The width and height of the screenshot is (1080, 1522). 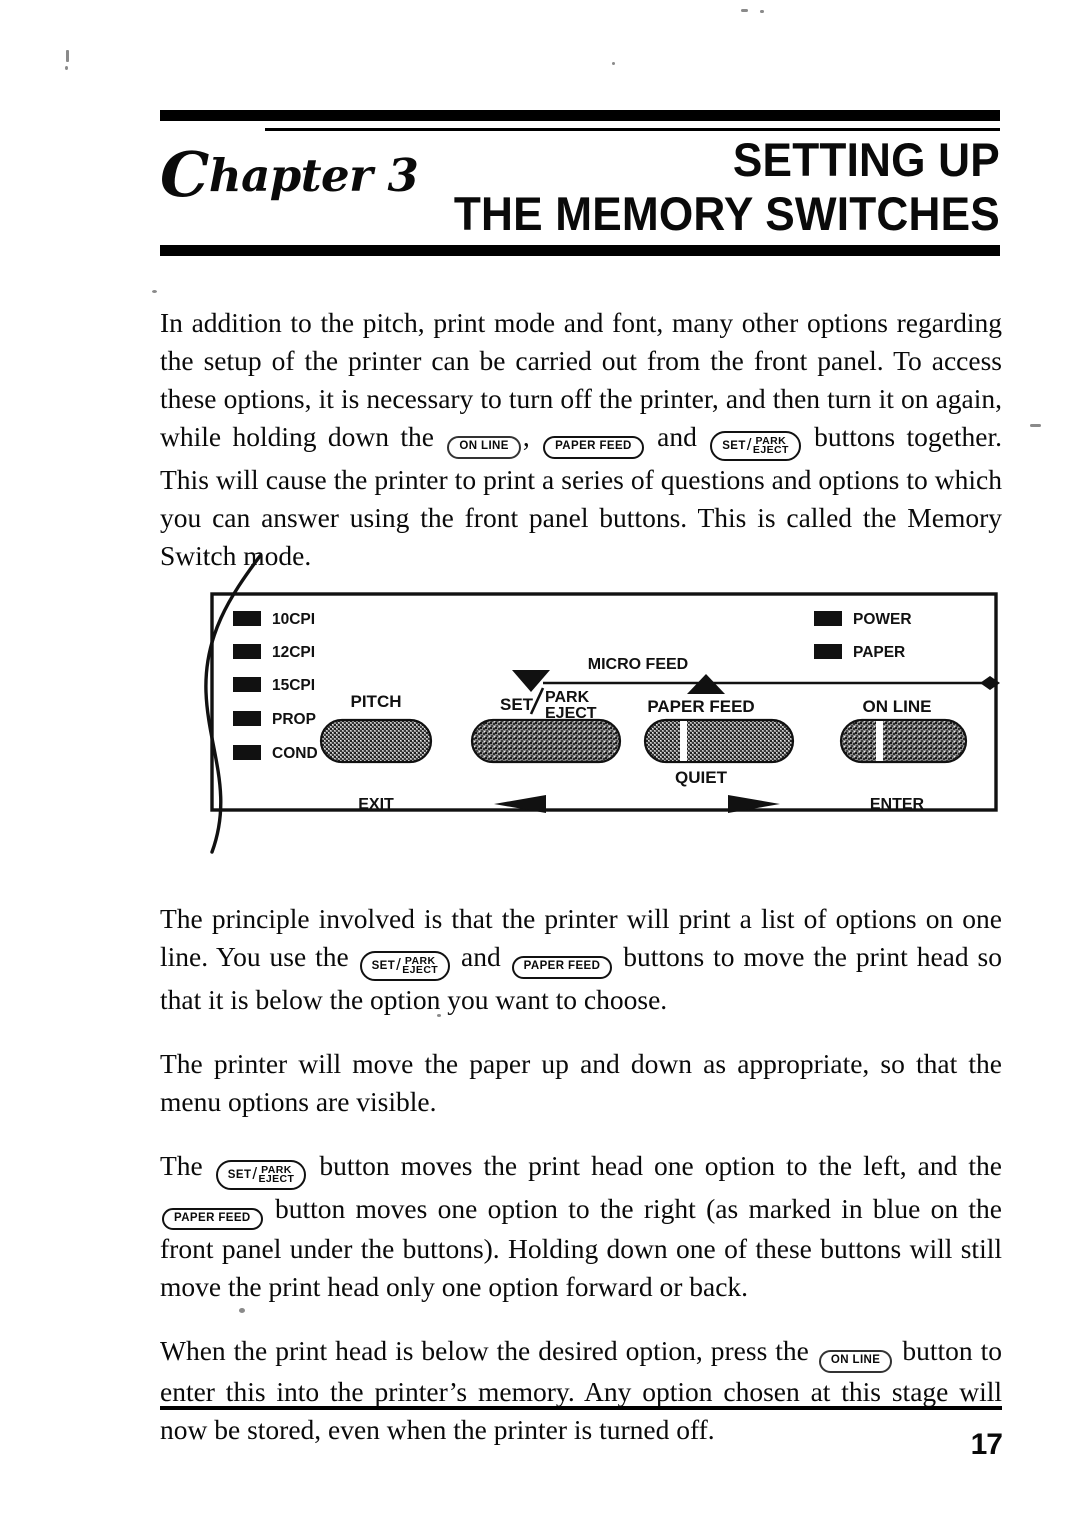 What do you see at coordinates (828, 635) in the screenshot?
I see `indicator-led-group-right` at bounding box center [828, 635].